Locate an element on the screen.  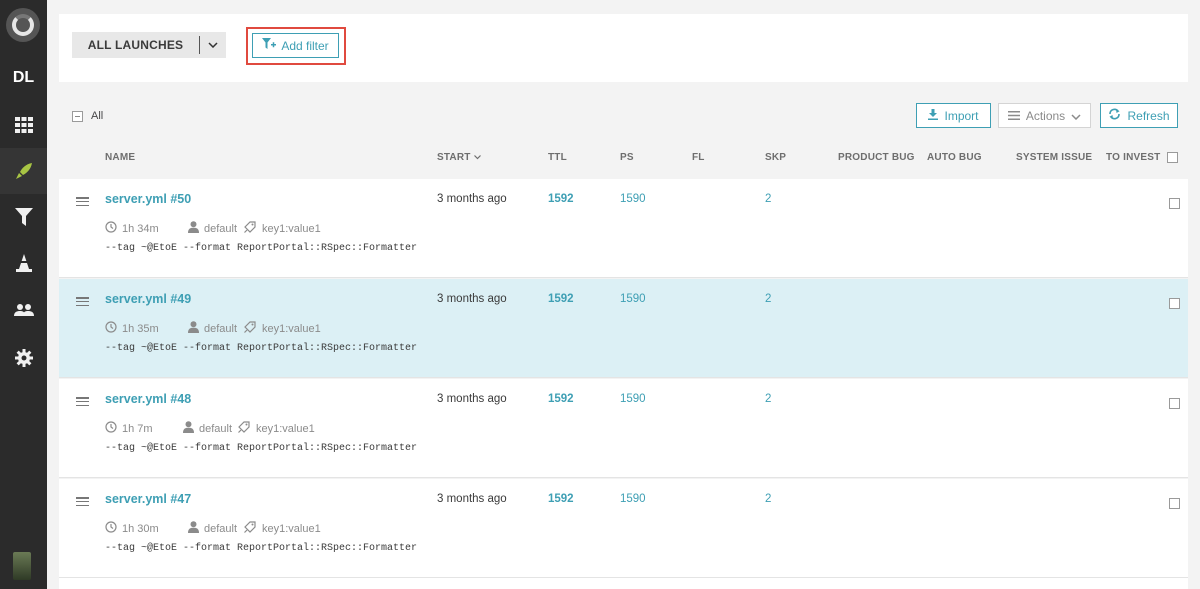
launch-name-link: server.yml #50 is located at coordinates (148, 199).